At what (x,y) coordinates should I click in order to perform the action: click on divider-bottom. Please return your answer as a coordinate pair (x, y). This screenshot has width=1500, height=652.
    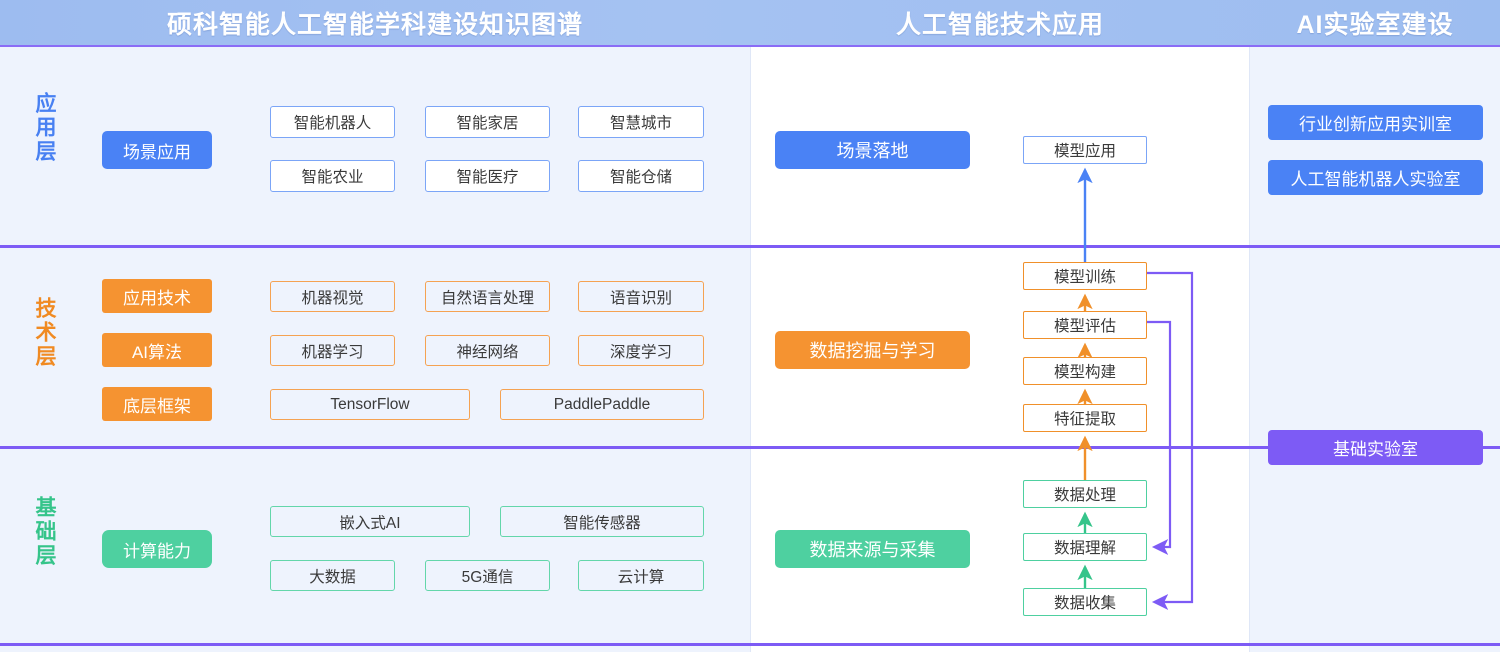
    Looking at the image, I should click on (750, 644).